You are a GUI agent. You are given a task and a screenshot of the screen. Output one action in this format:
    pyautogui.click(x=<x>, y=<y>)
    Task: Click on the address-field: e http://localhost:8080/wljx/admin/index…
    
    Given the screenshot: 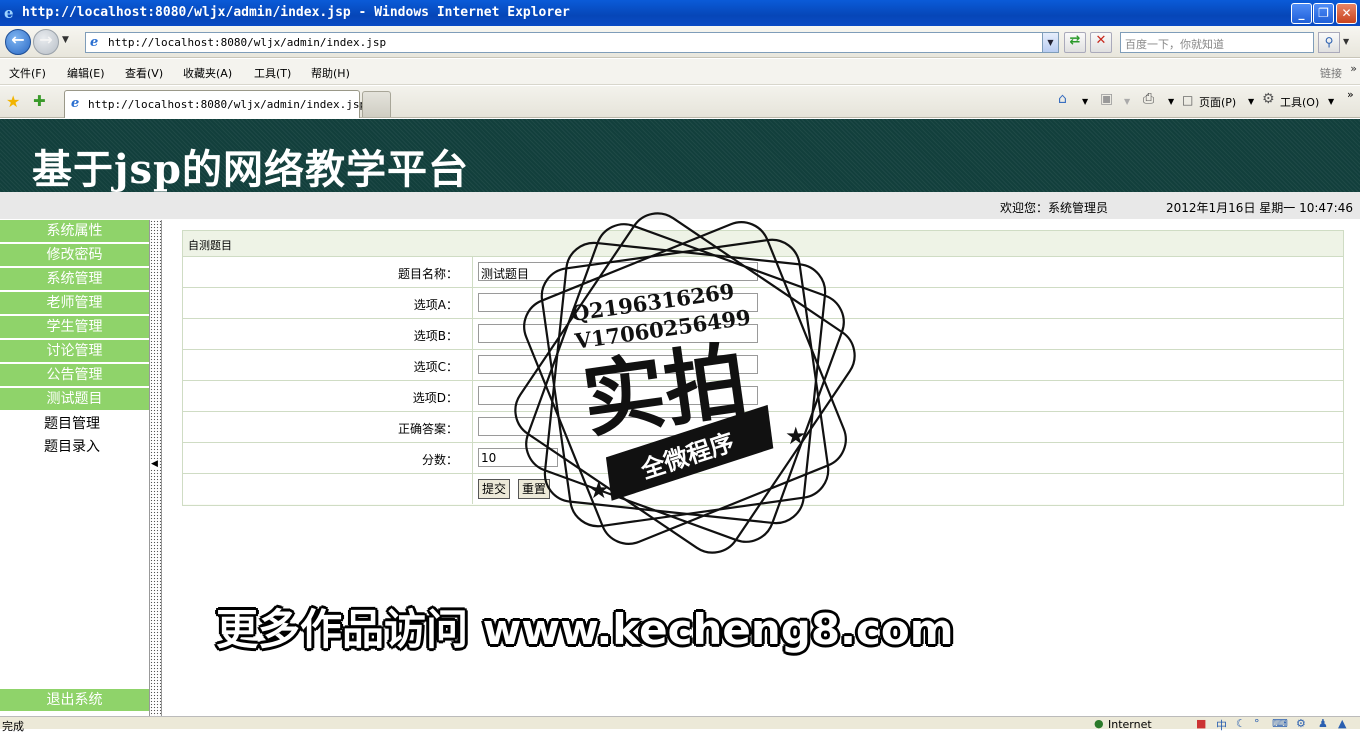 What is the action you would take?
    pyautogui.click(x=572, y=42)
    